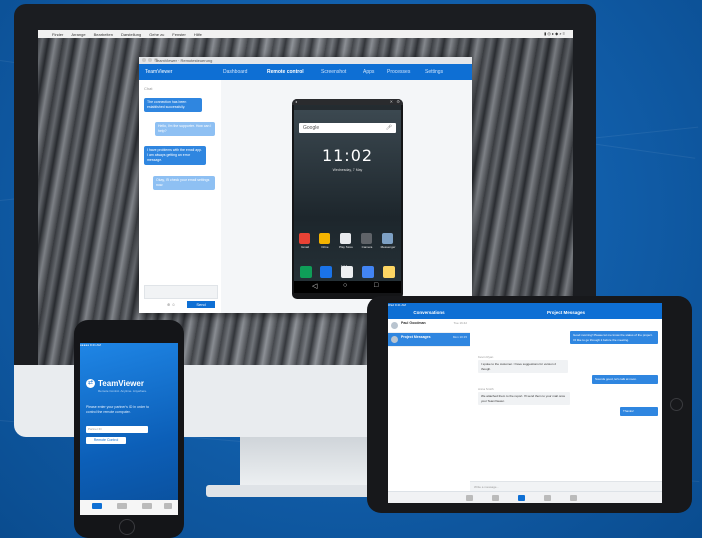 The height and width of the screenshot is (538, 702). What do you see at coordinates (347, 272) in the screenshot?
I see `app-drawer-icon` at bounding box center [347, 272].